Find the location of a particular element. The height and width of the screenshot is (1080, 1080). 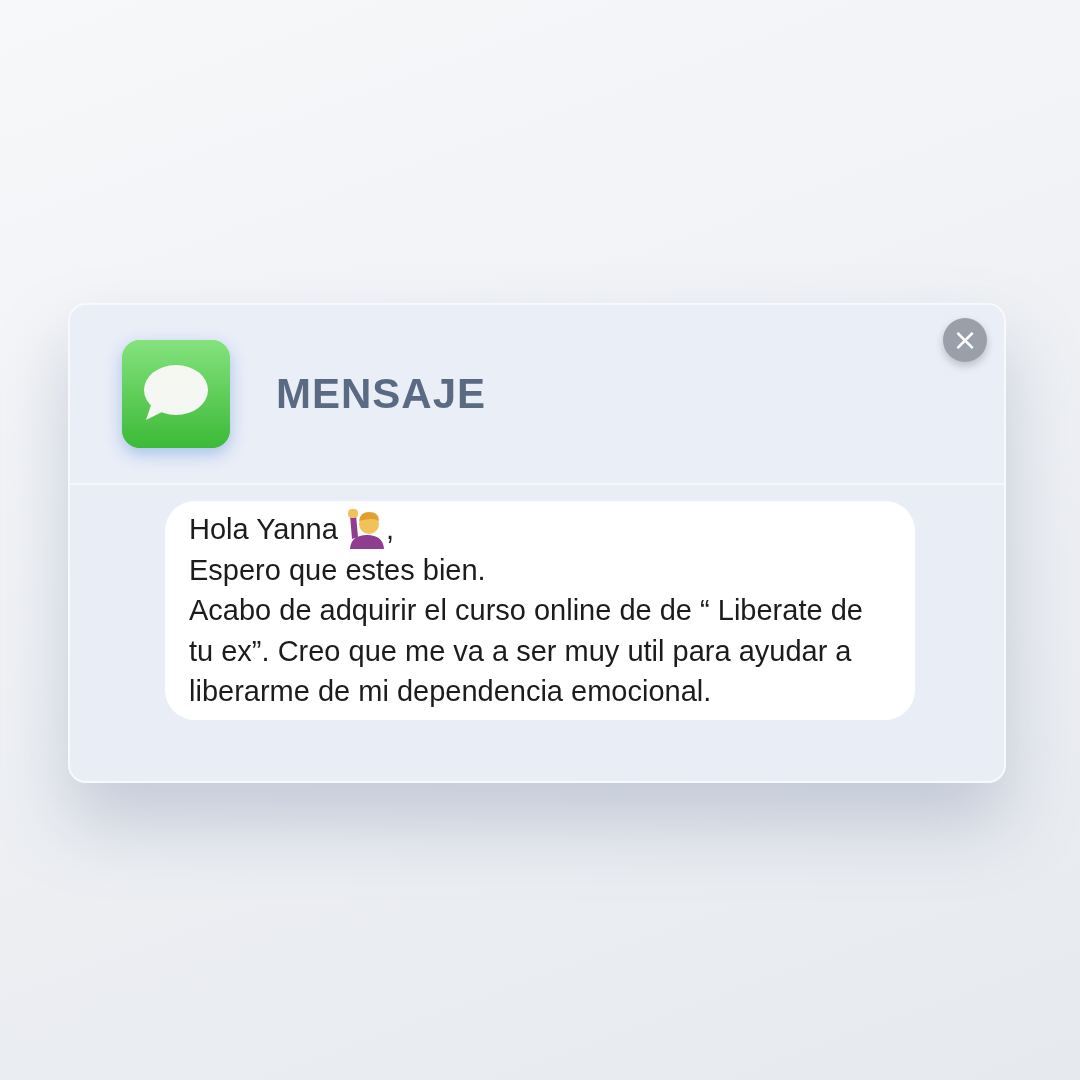

notification-title: MENSAJE is located at coordinates (381, 394).